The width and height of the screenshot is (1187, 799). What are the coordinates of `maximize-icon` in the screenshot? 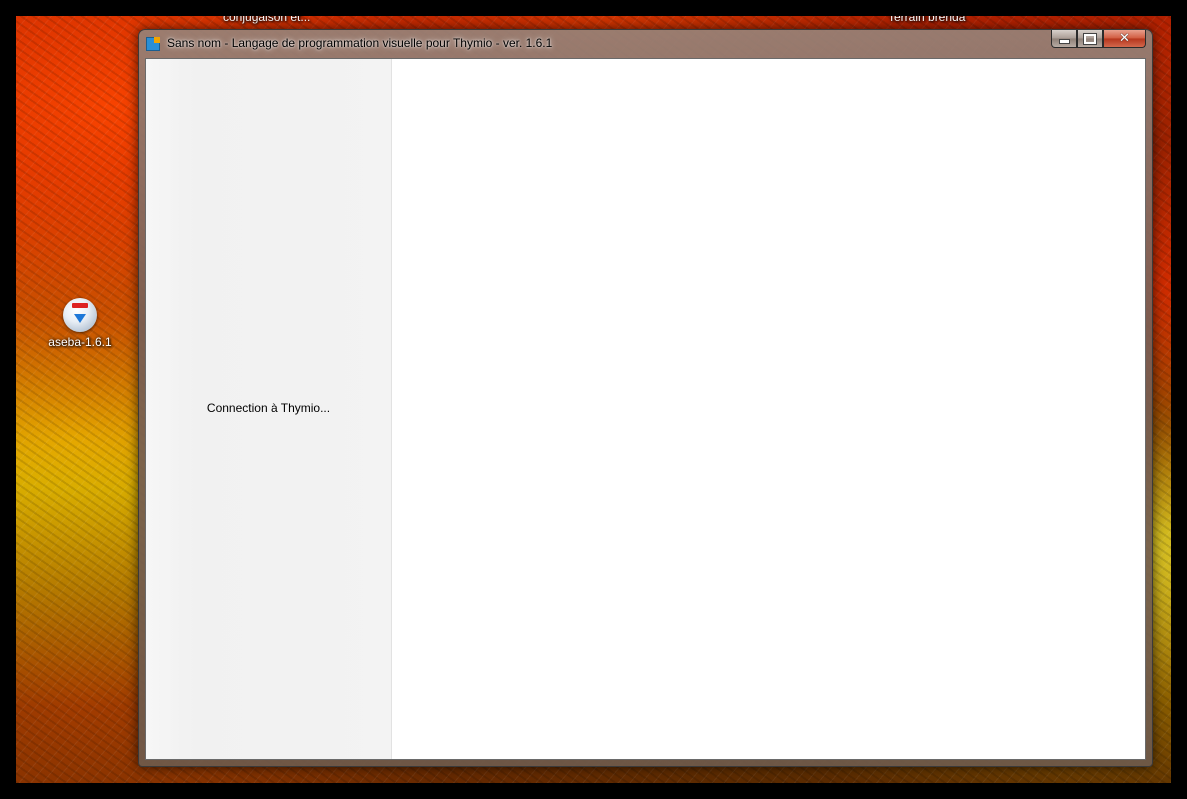 It's located at (1090, 38).